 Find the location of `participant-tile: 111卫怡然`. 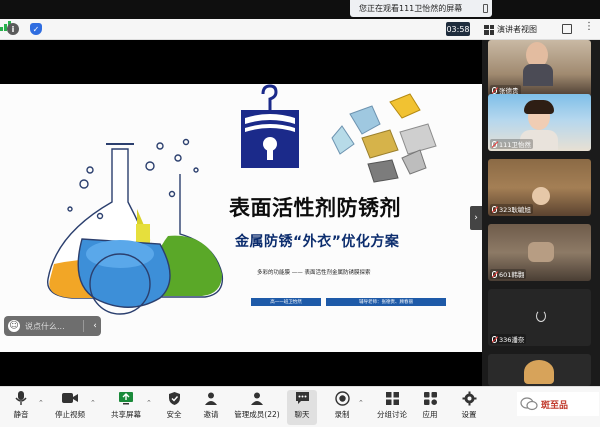

participant-tile: 111卫怡然 is located at coordinates (539, 122).